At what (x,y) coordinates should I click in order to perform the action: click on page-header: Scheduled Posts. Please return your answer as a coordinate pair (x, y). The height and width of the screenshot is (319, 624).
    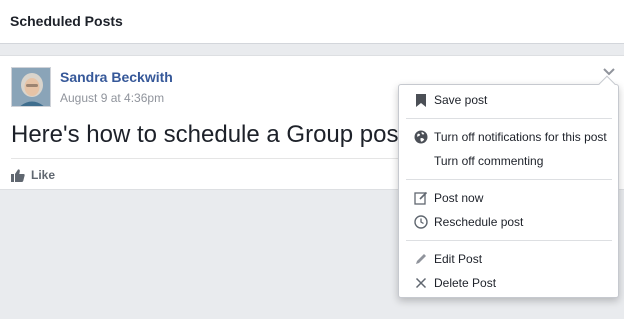
    Looking at the image, I should click on (312, 22).